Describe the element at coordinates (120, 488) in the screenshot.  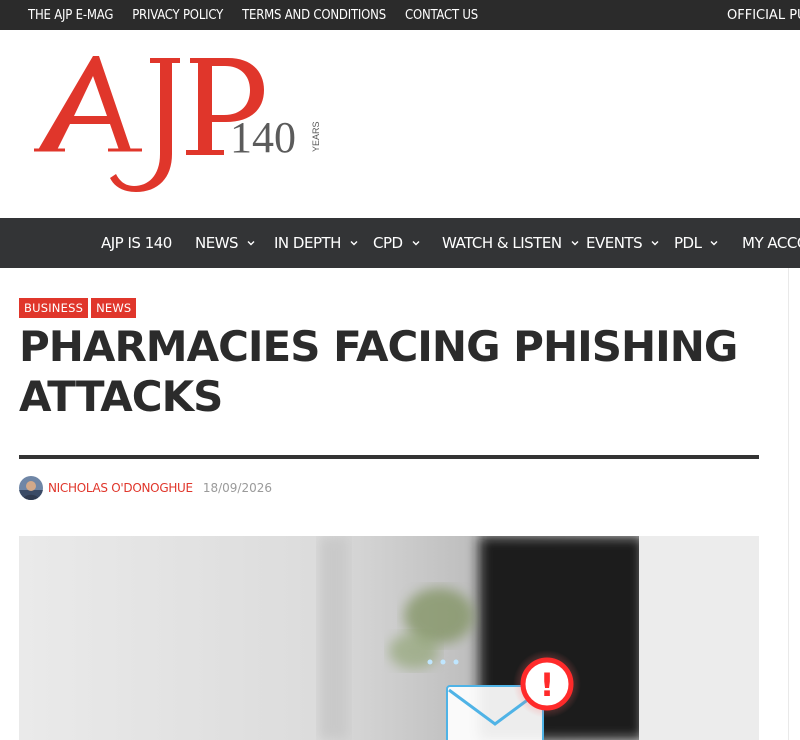
I see `author-link: NICHOLAS O'DONOGHUE` at that location.